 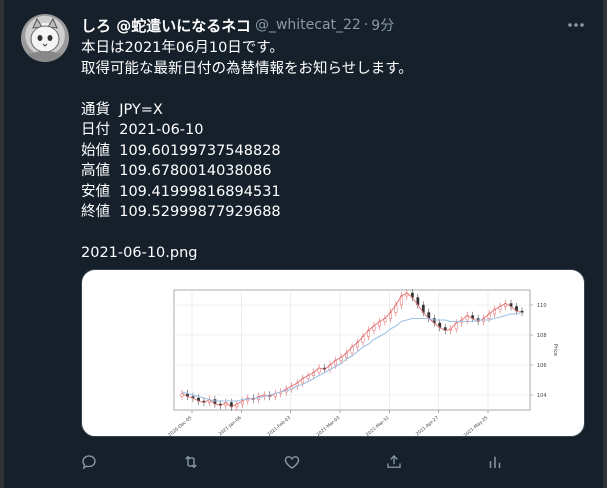 I want to click on analytics-icon, so click(x=495, y=462).